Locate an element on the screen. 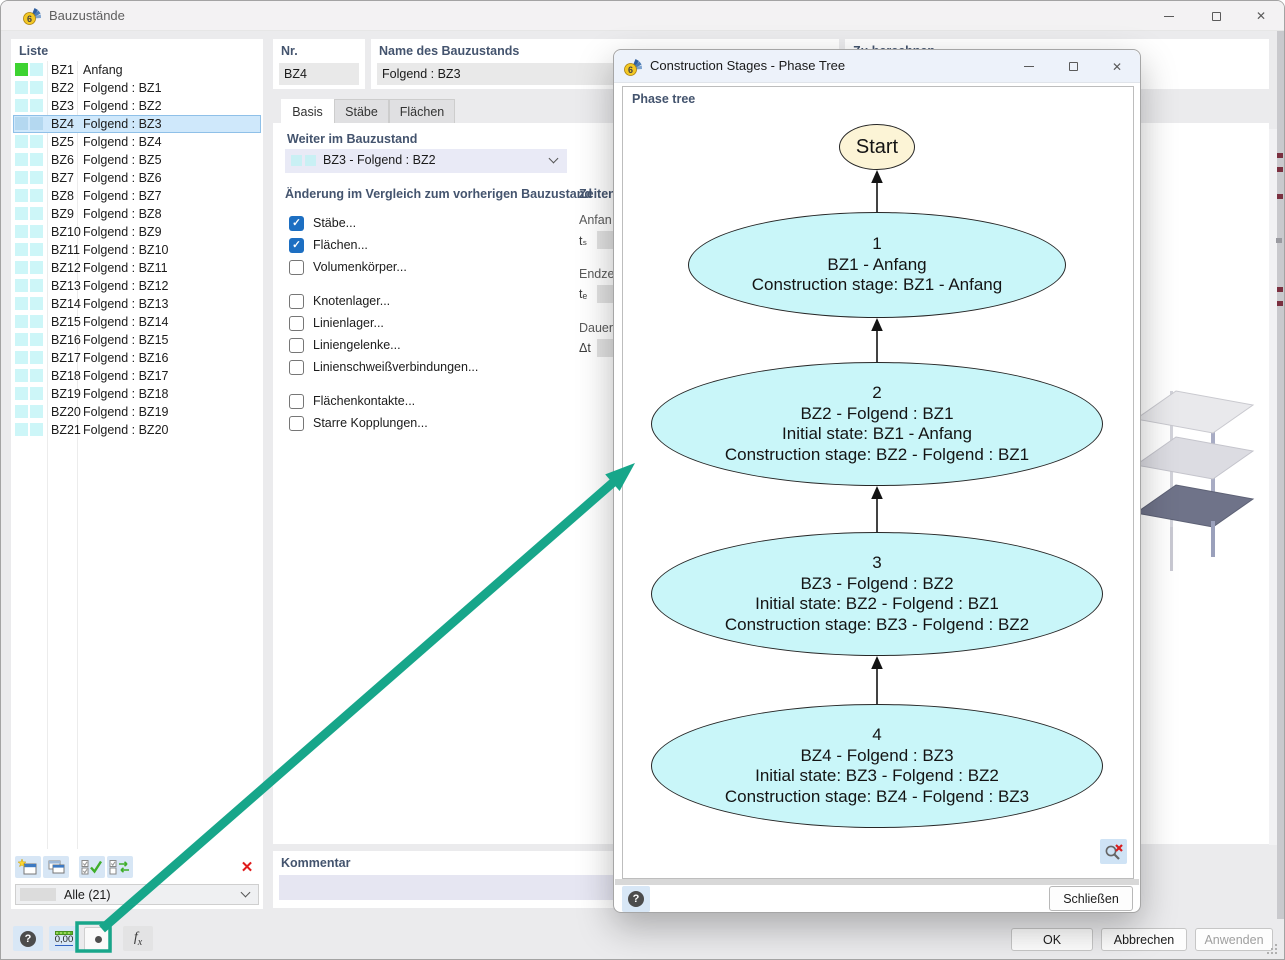  function-button: fx is located at coordinates (138, 938).